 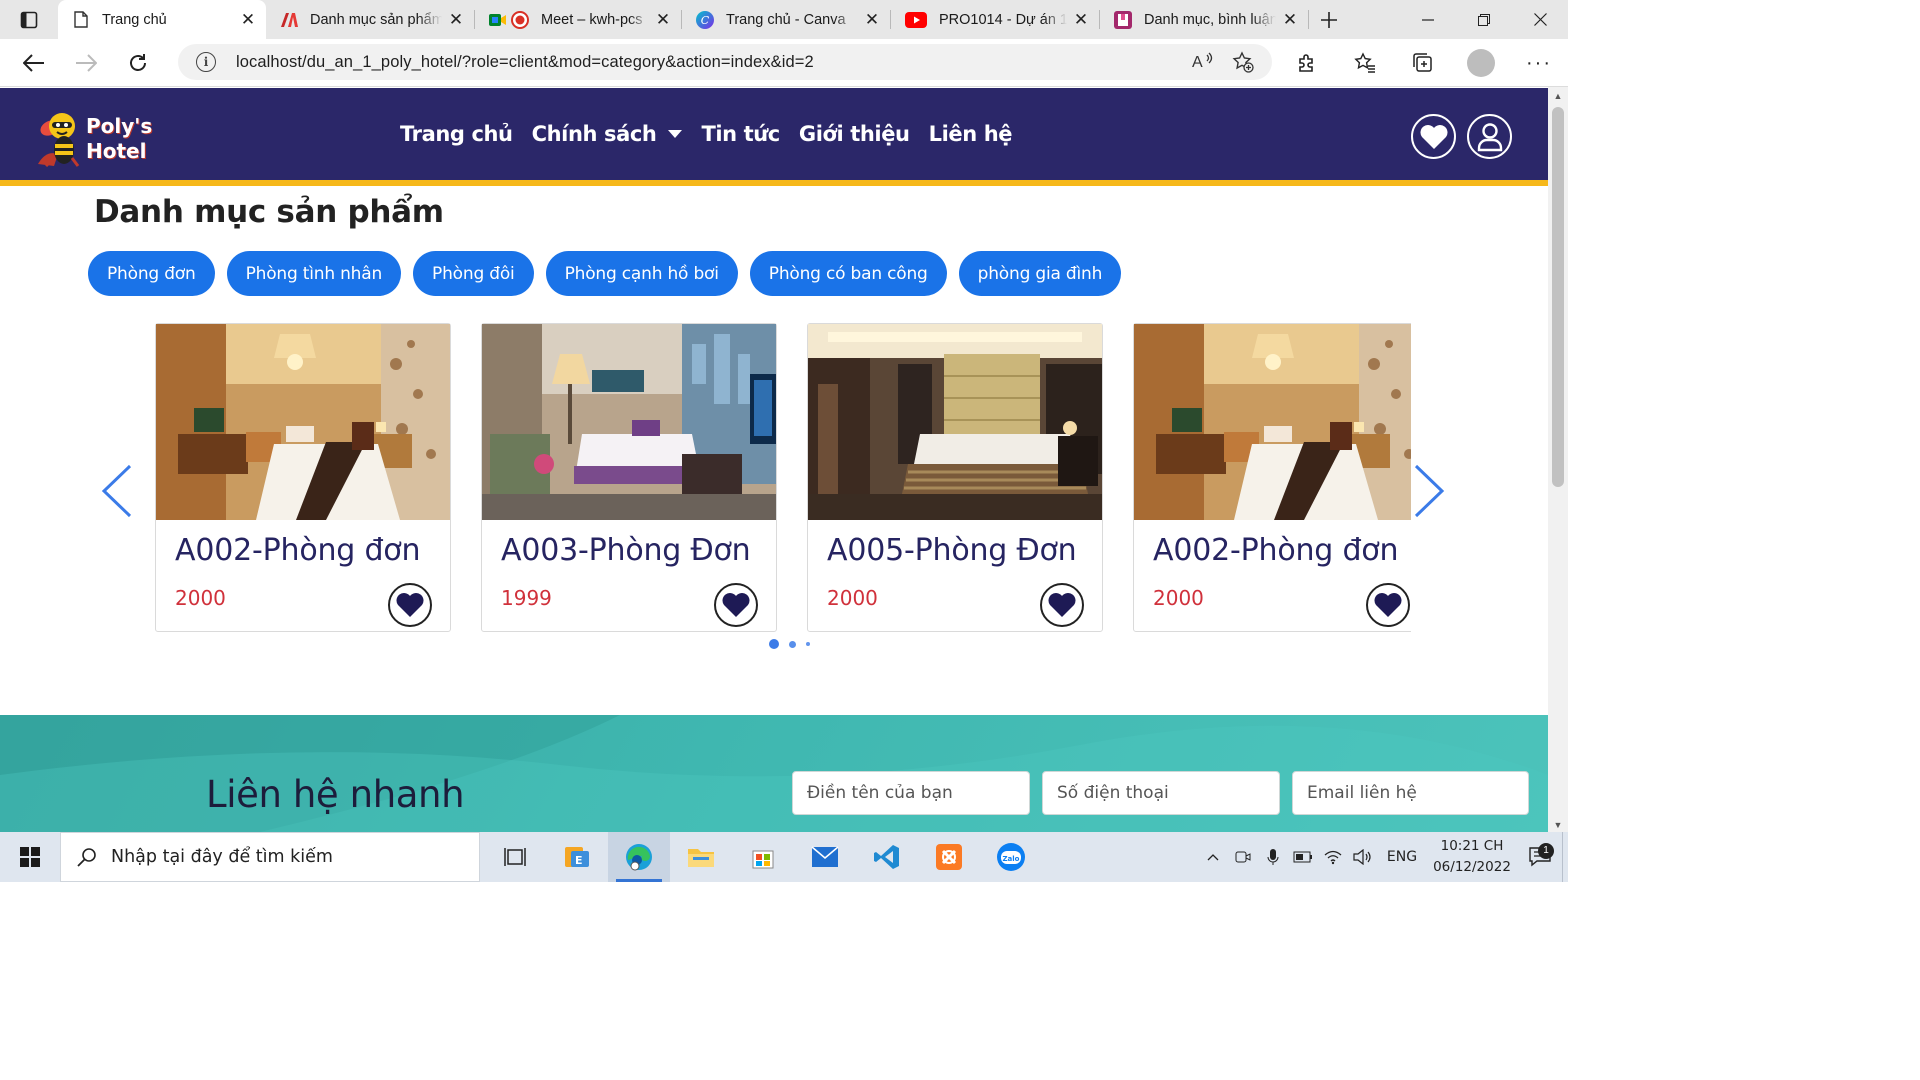 What do you see at coordinates (151, 273) in the screenshot?
I see `category-pill: Phòng đơn` at bounding box center [151, 273].